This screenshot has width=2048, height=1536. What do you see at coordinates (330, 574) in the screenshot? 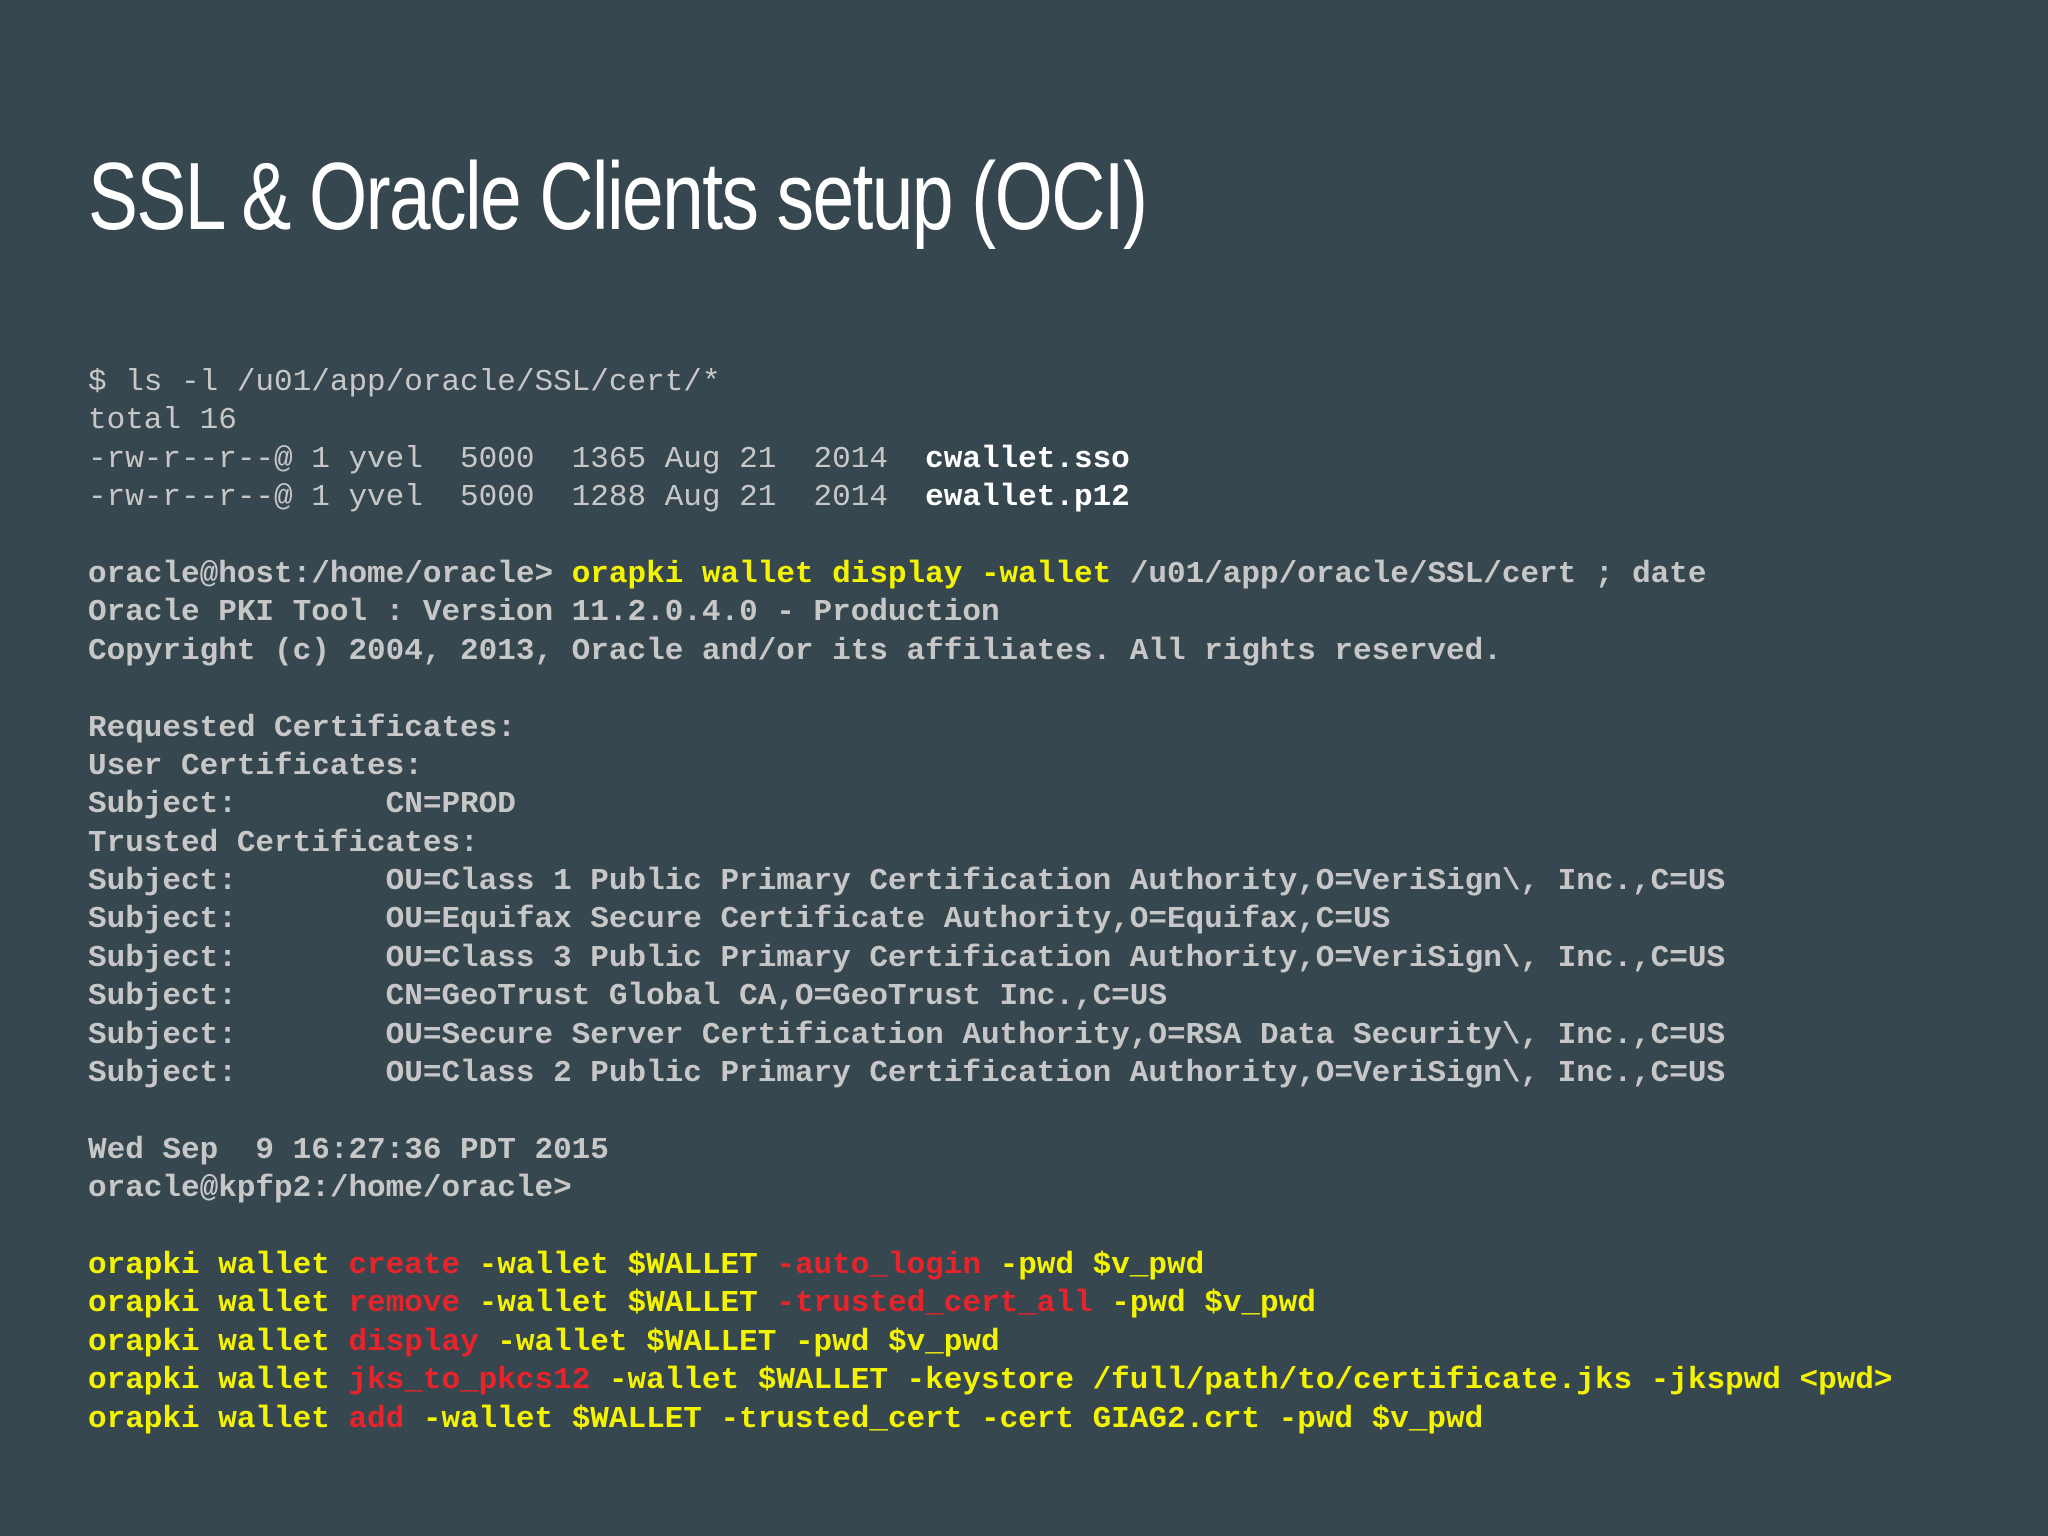
I see `terminal-text-segment: oracle@host:/home/oracle>` at bounding box center [330, 574].